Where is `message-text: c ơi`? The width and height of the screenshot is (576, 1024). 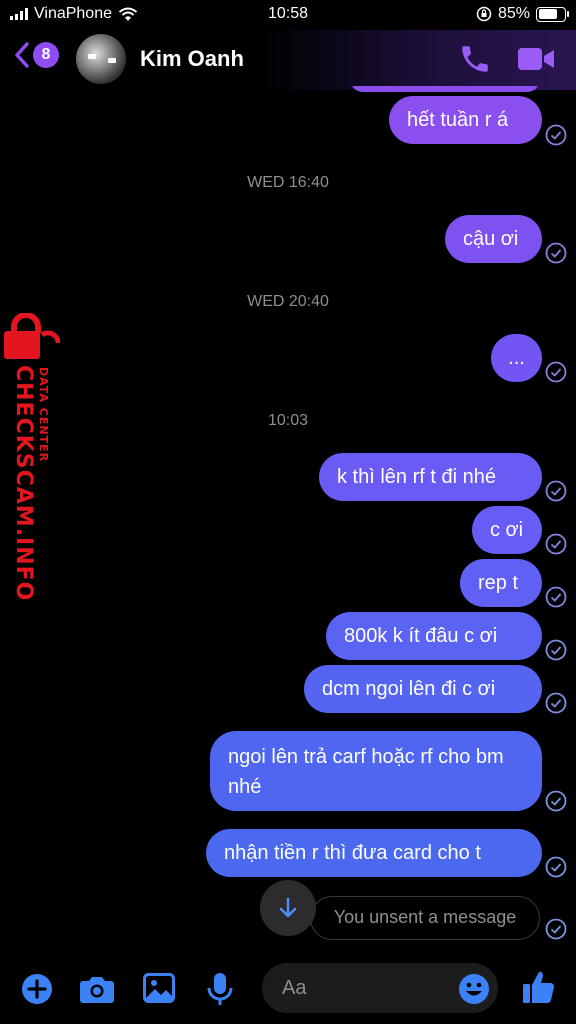 message-text: c ơi is located at coordinates (507, 530).